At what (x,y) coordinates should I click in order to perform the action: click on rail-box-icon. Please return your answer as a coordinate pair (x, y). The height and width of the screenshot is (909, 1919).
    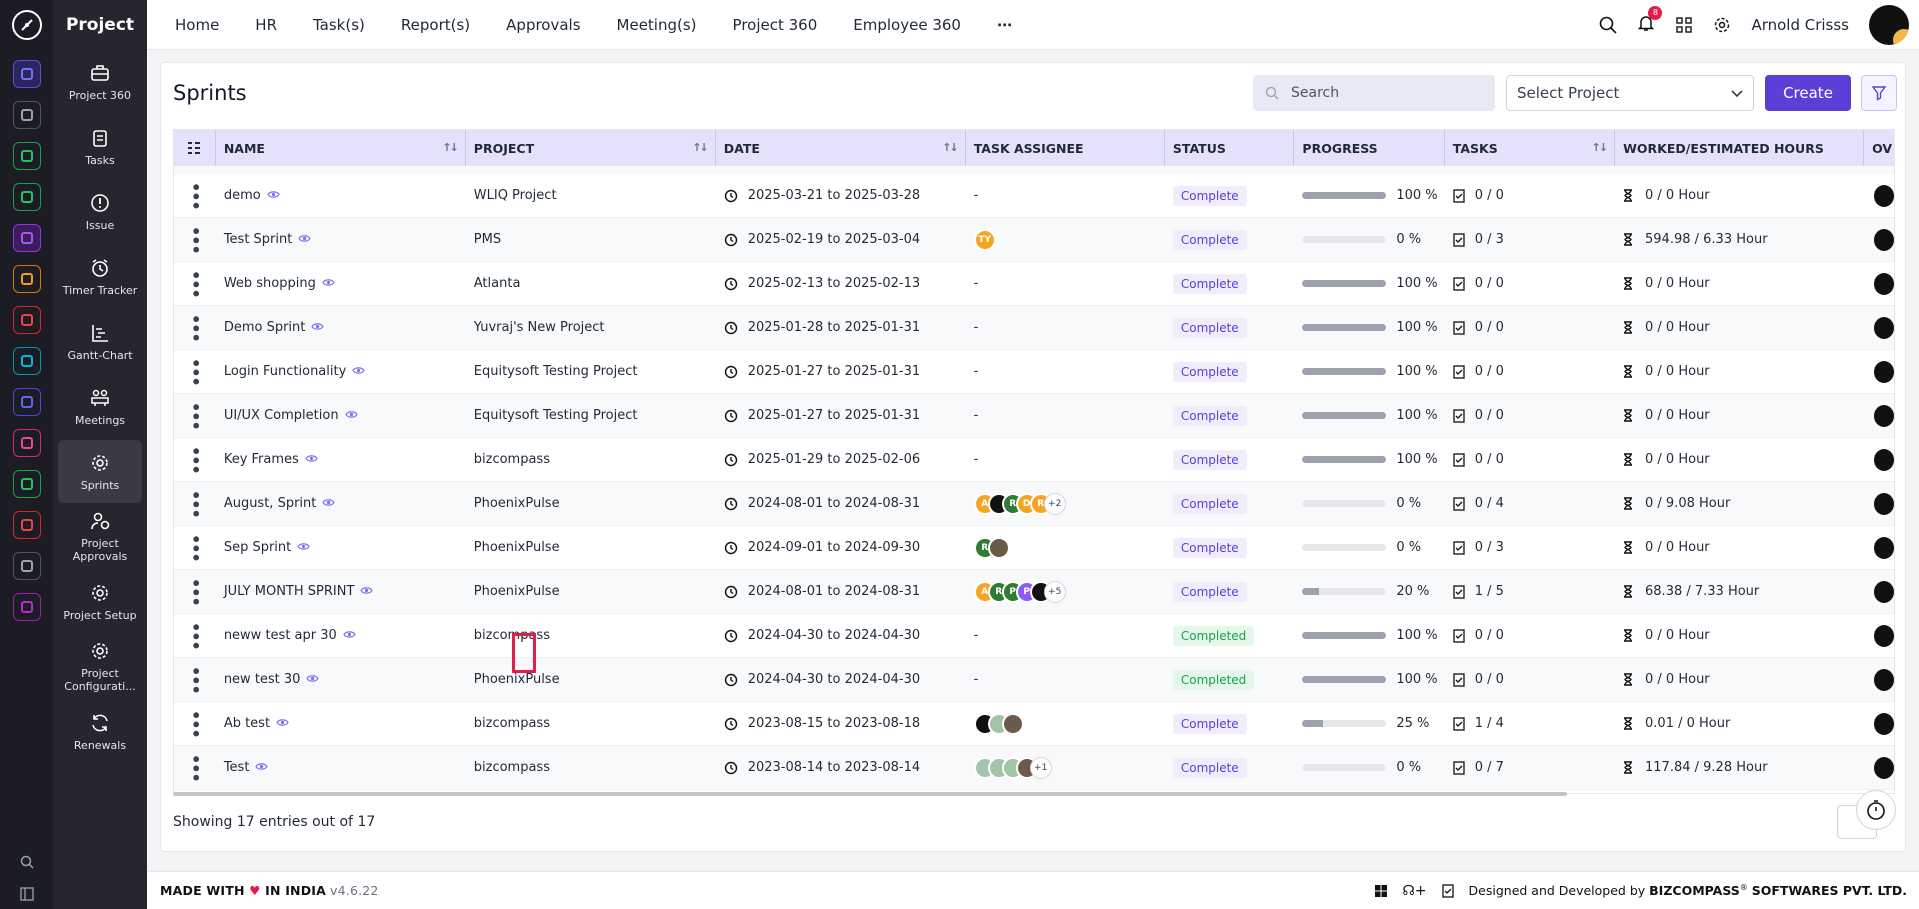
    Looking at the image, I should click on (26, 361).